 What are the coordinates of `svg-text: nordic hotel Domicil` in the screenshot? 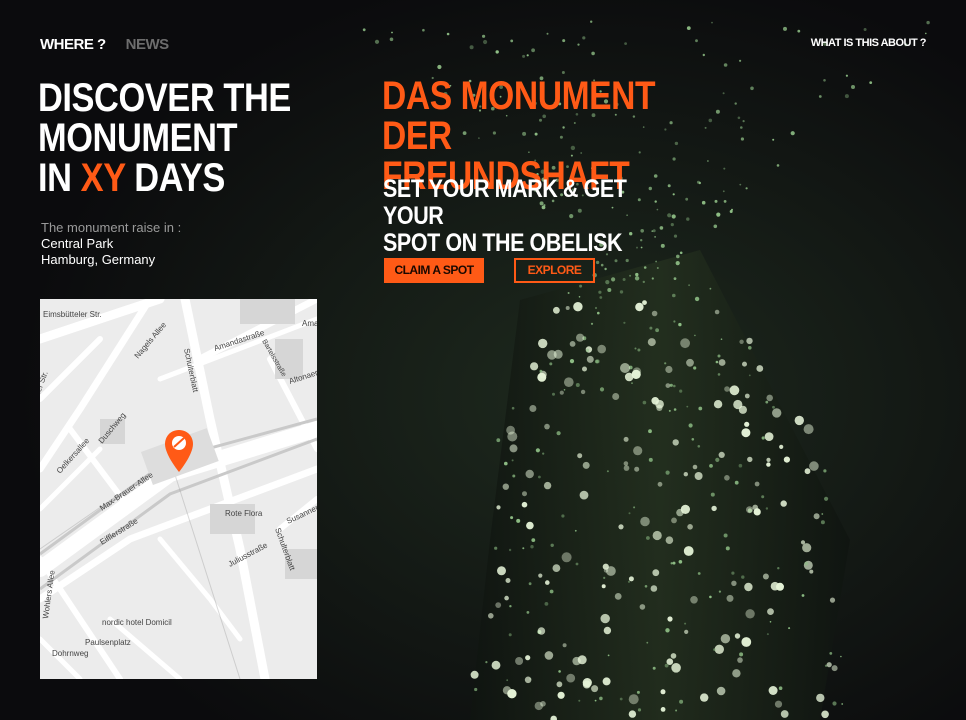 It's located at (137, 622).